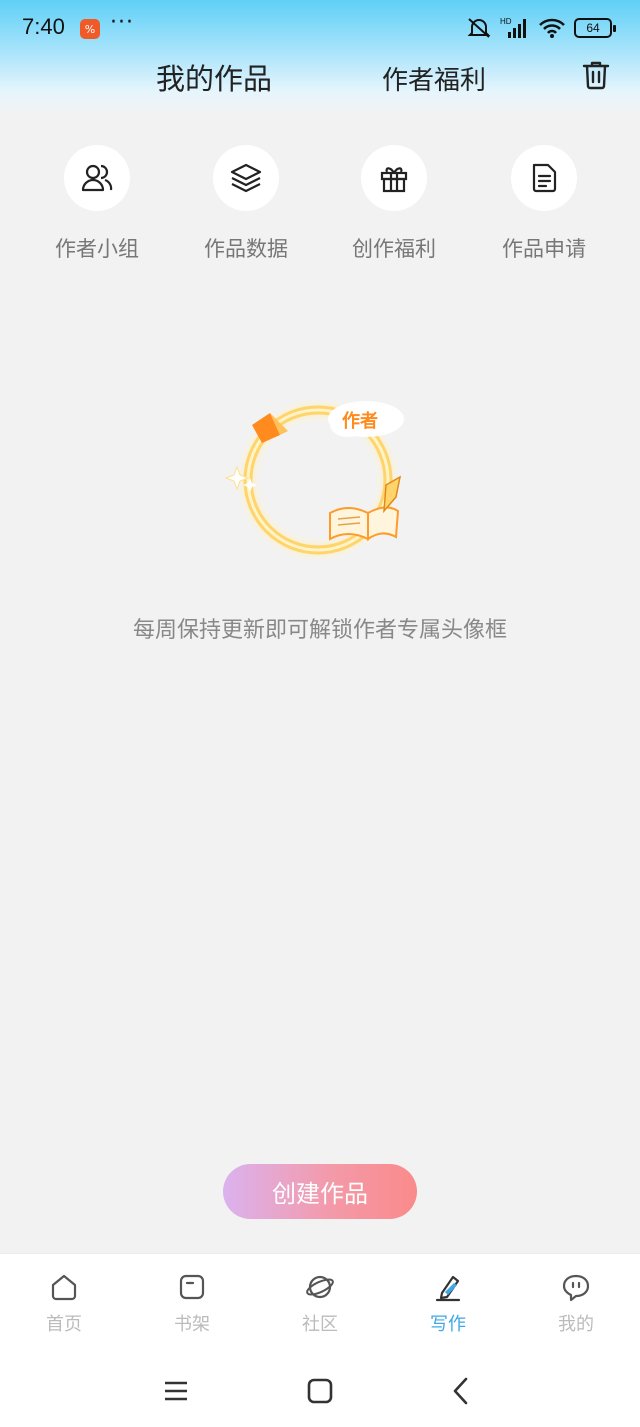  What do you see at coordinates (462, 1391) in the screenshot?
I see `back-icon` at bounding box center [462, 1391].